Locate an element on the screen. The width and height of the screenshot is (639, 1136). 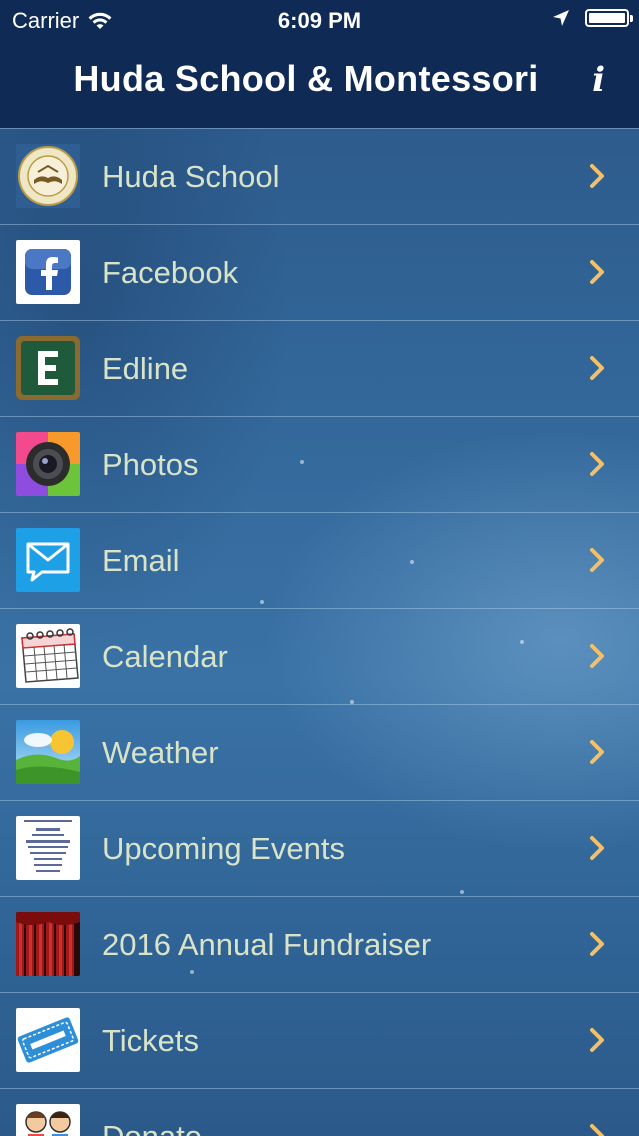
menu-item-label: Tickets is located at coordinates (151, 1040).